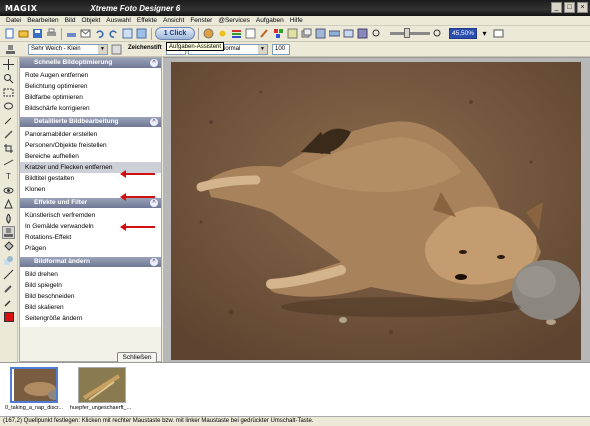  I want to click on eye-icon, so click(8, 190).